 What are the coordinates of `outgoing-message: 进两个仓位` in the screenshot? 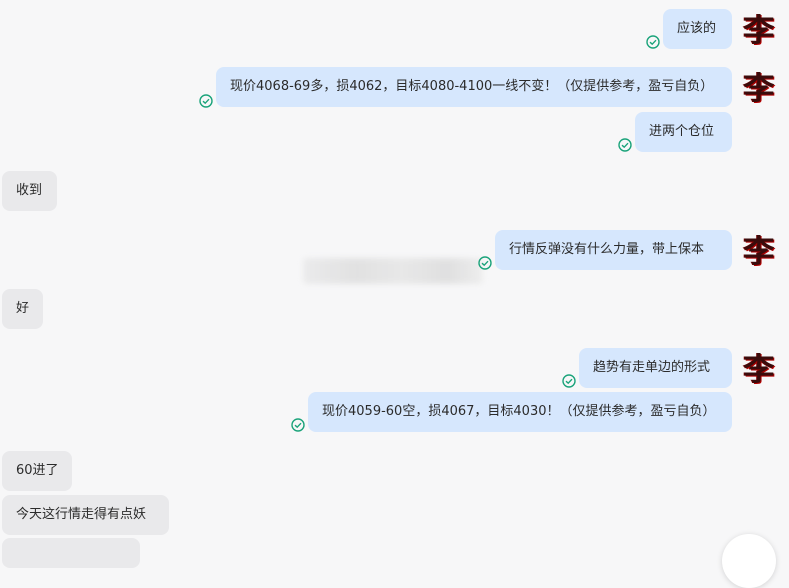 It's located at (683, 132).